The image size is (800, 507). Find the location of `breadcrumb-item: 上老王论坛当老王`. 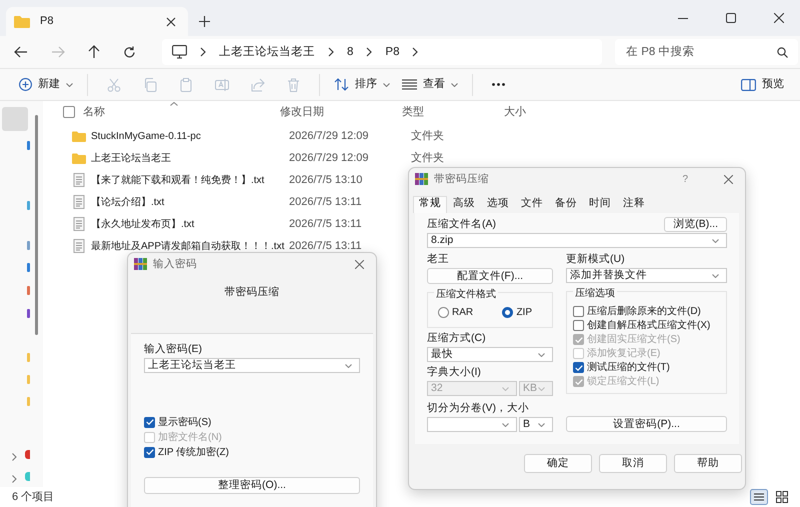

breadcrumb-item: 上老王论坛当老王 is located at coordinates (267, 52).